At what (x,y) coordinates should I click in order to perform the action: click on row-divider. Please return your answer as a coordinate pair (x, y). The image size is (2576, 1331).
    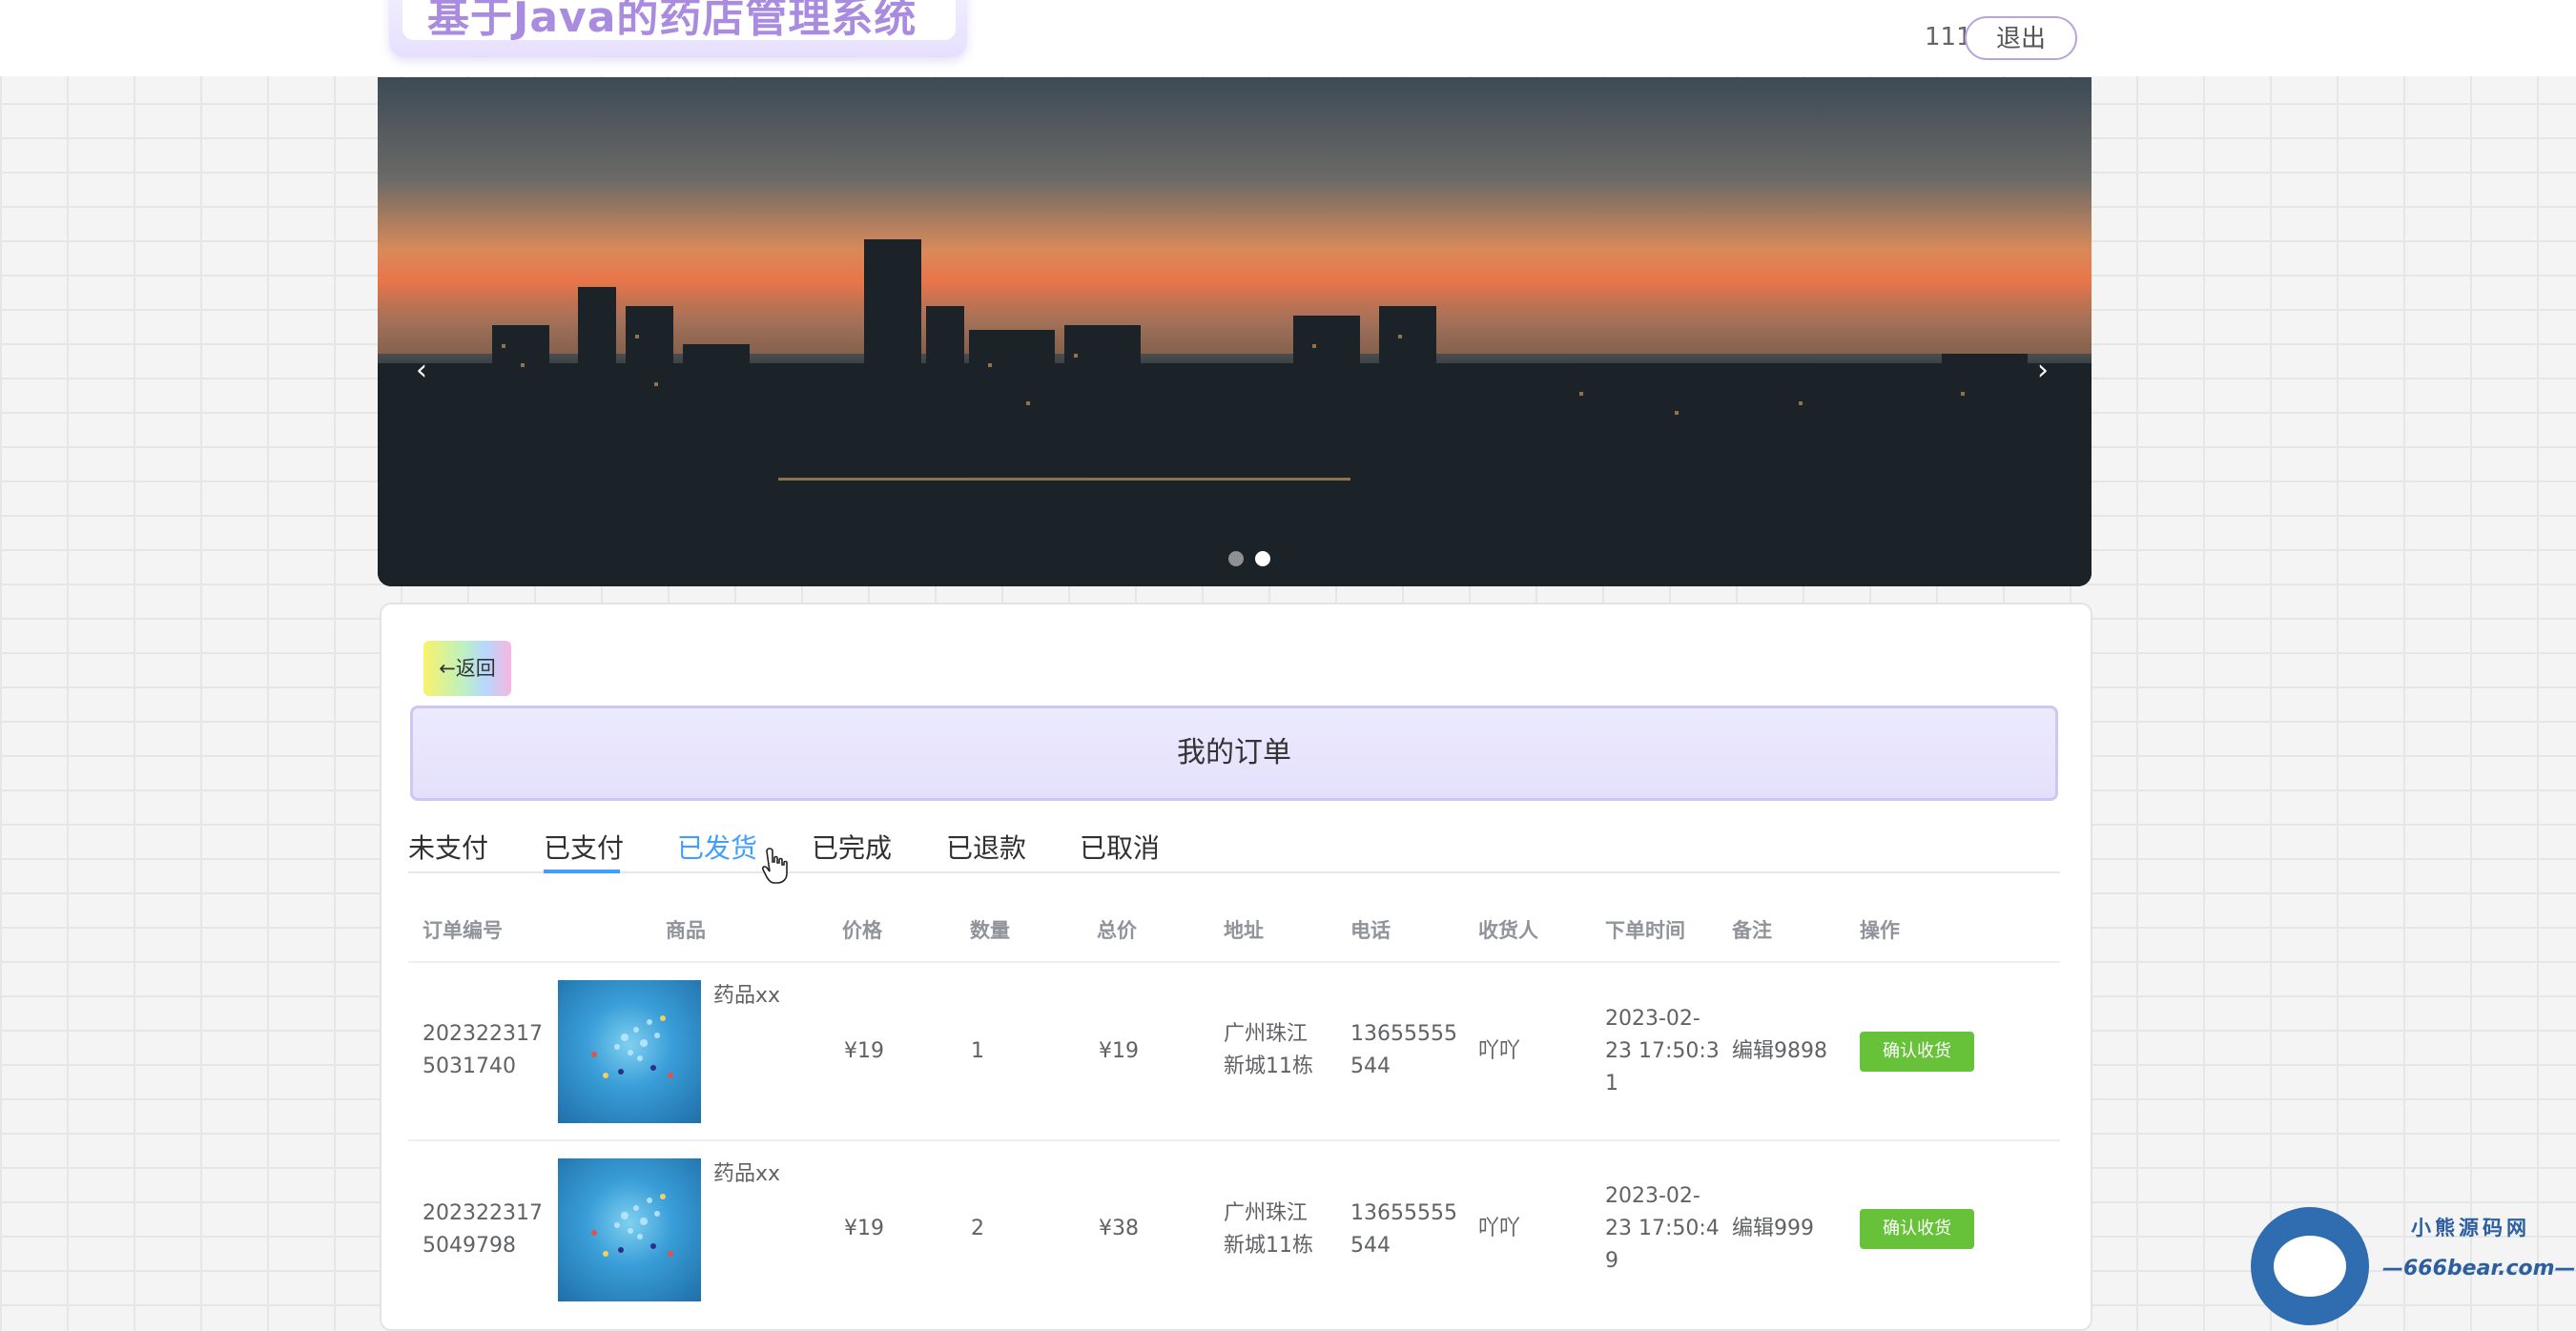
    Looking at the image, I should click on (1234, 1140).